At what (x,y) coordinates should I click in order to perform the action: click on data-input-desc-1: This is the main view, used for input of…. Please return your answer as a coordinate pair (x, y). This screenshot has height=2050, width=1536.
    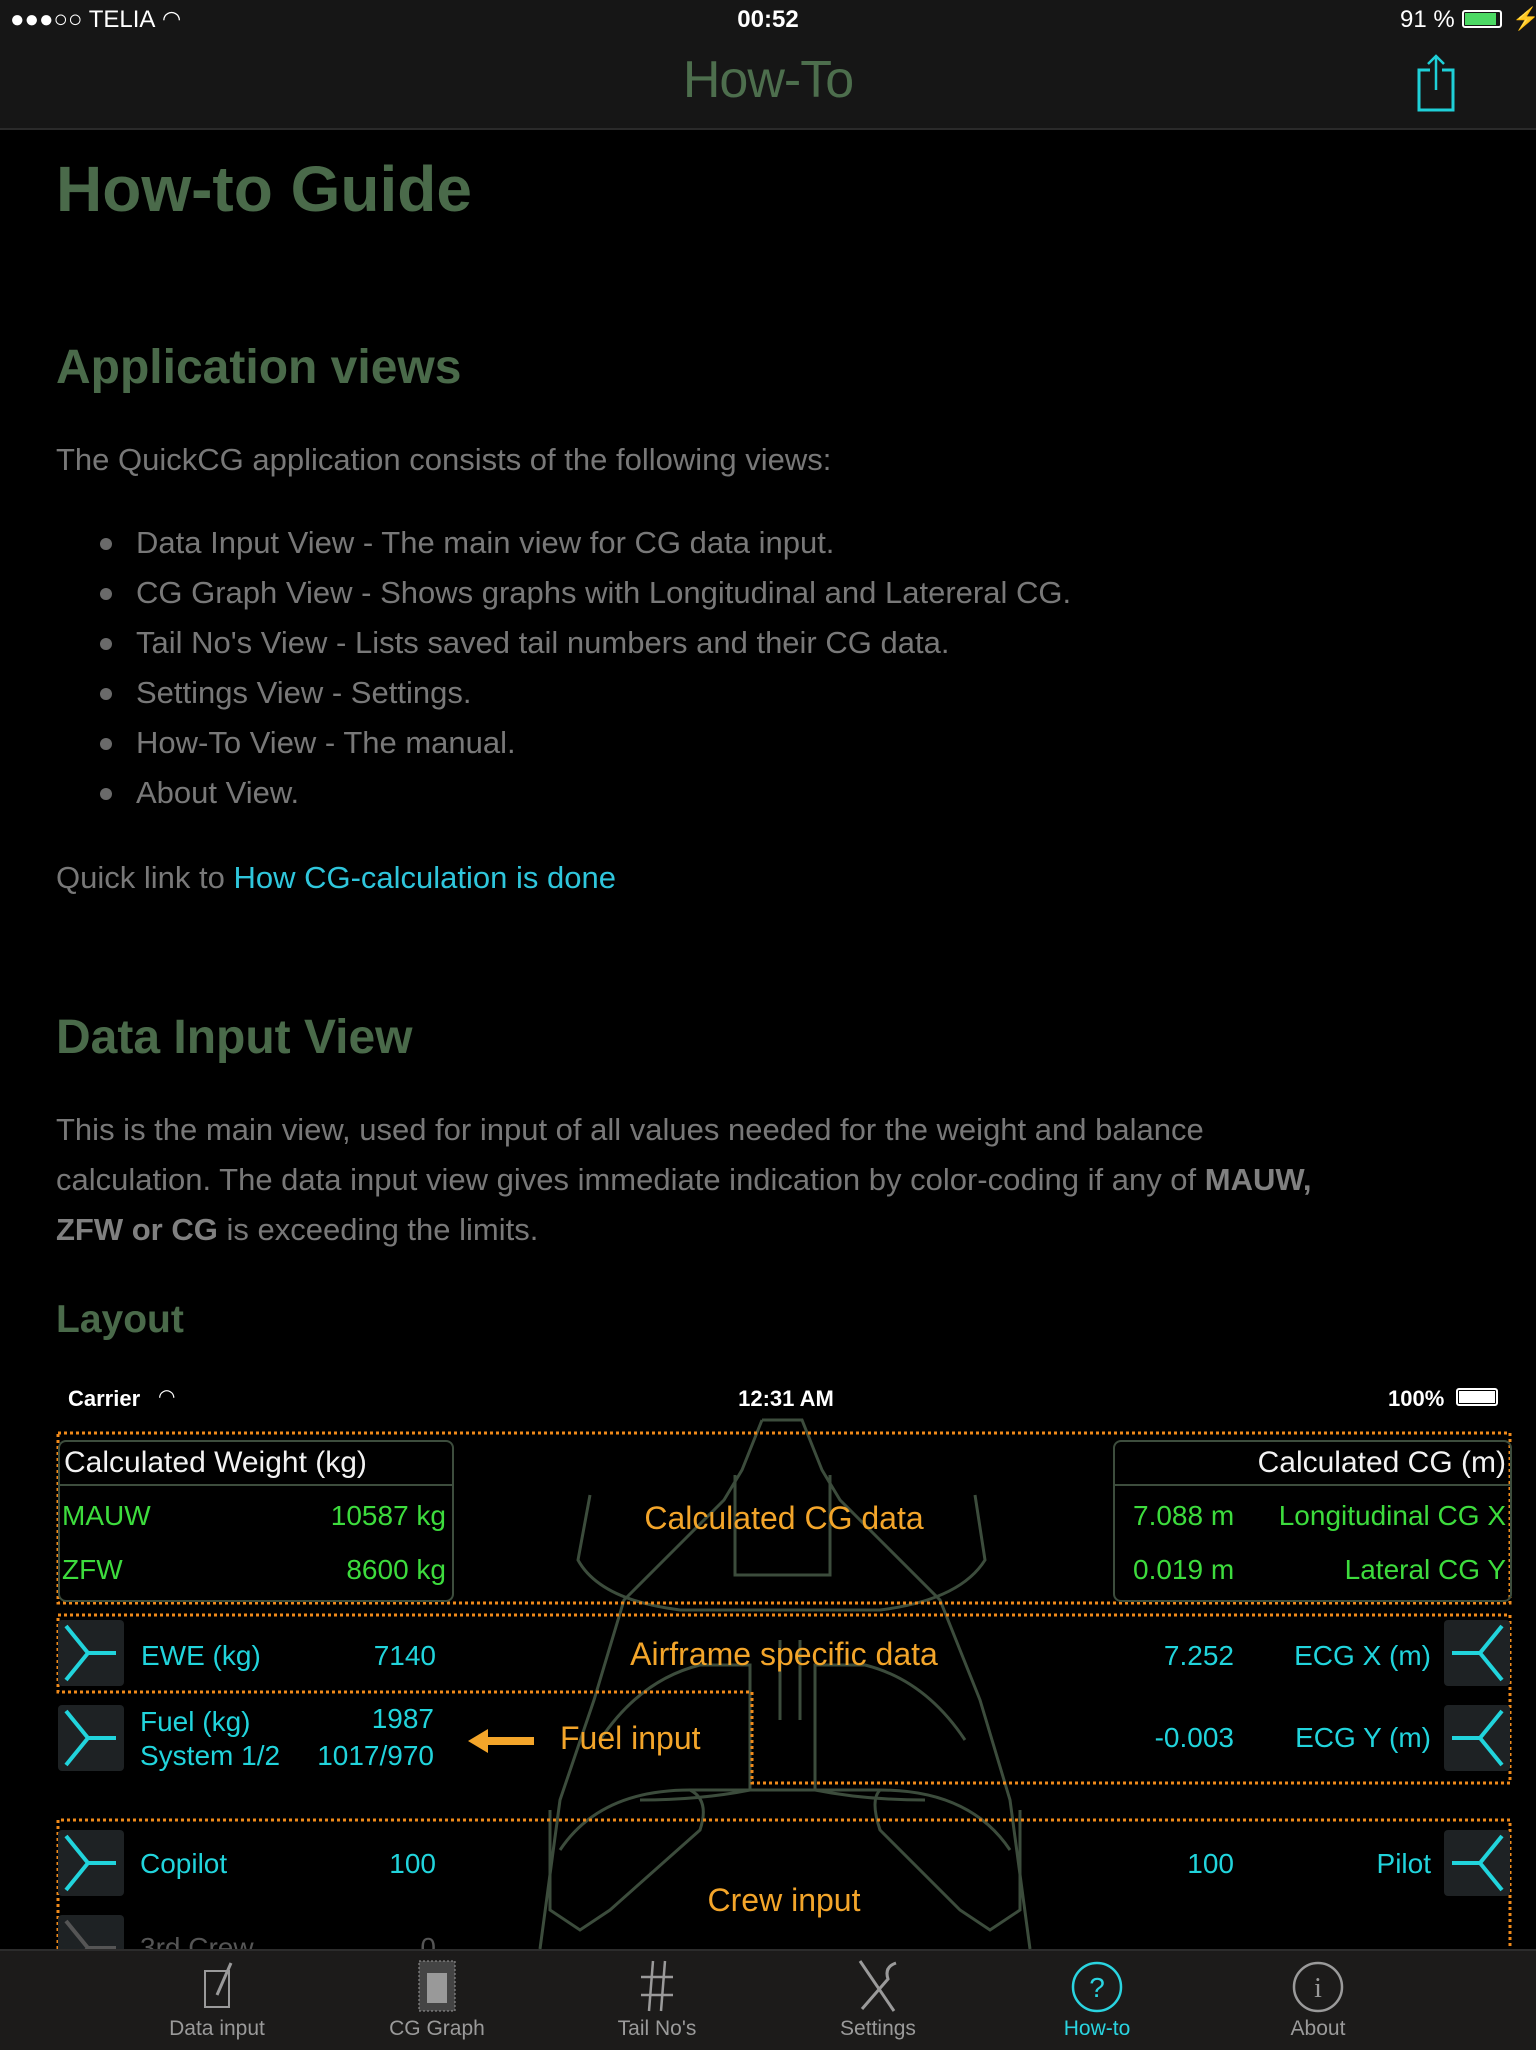
    Looking at the image, I should click on (630, 1129).